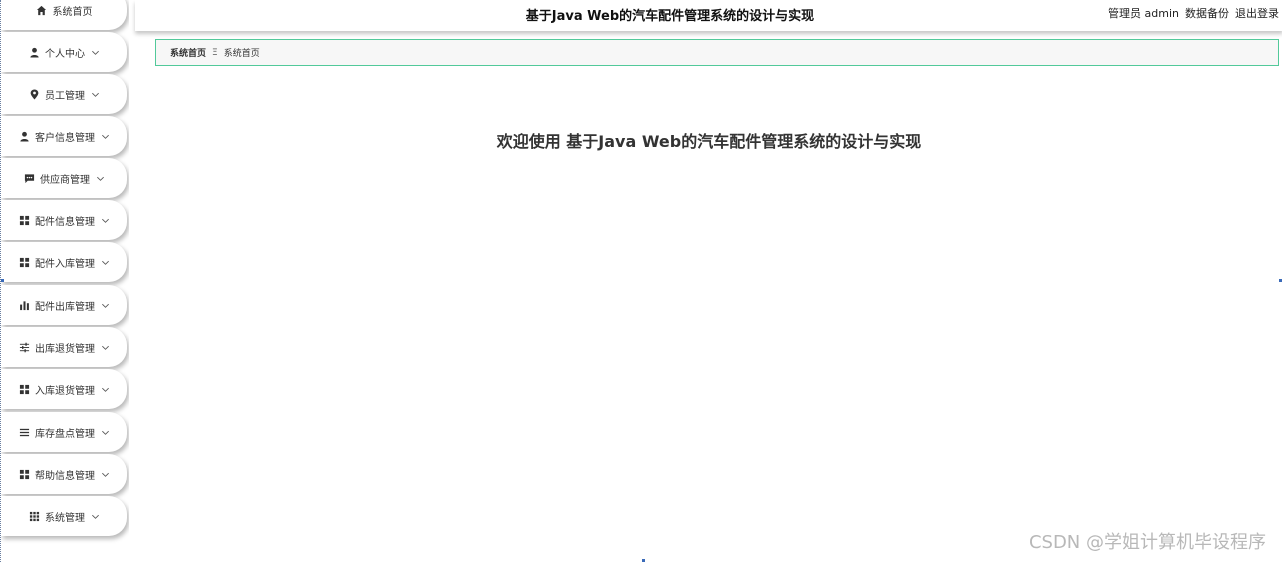  I want to click on bar-chart-icon, so click(24, 305).